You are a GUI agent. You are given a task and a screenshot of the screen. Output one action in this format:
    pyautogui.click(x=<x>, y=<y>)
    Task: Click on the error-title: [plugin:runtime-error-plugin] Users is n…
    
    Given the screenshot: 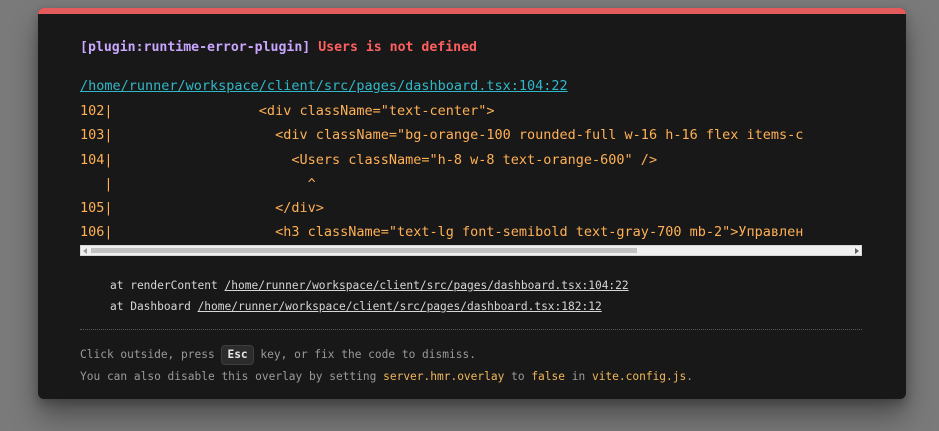 What is the action you would take?
    pyautogui.click(x=471, y=48)
    